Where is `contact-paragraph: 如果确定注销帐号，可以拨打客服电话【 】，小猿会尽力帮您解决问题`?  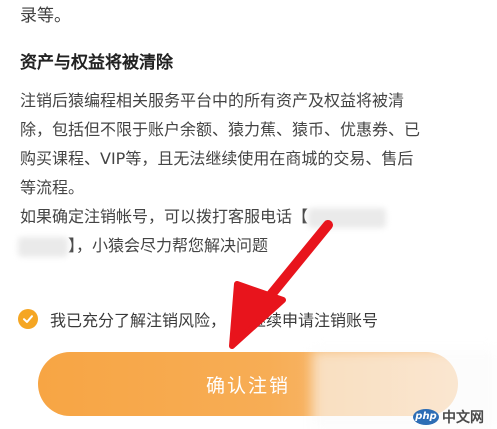 contact-paragraph: 如果确定注销帐号，可以拨打客服电话【 】，小猿会尽力帮您解决问题 is located at coordinates (249, 231).